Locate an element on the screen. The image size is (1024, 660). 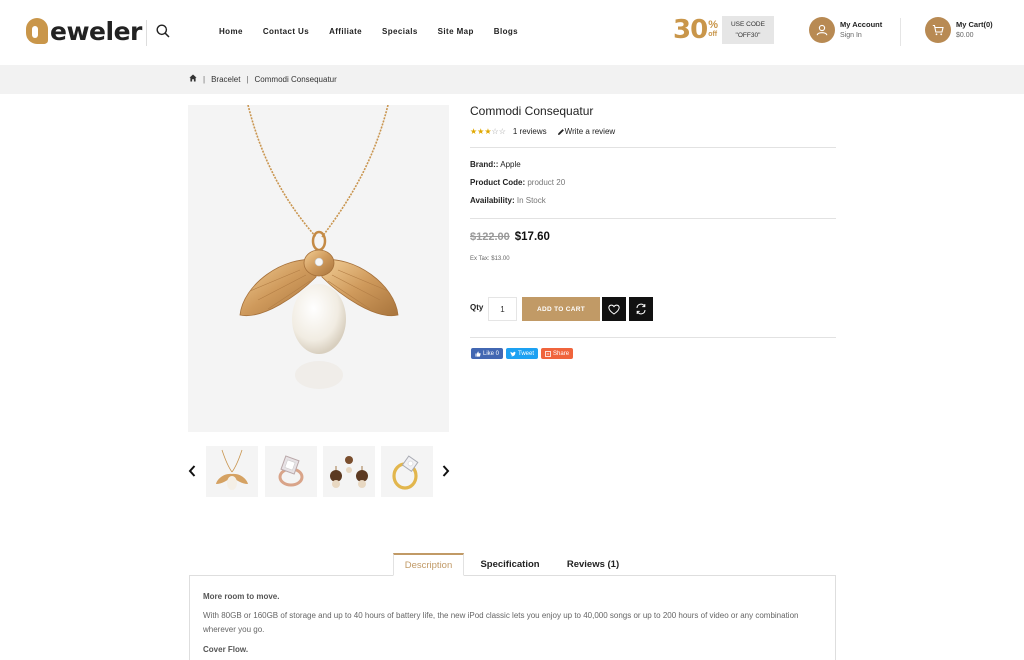
compare-button is located at coordinates (641, 309).